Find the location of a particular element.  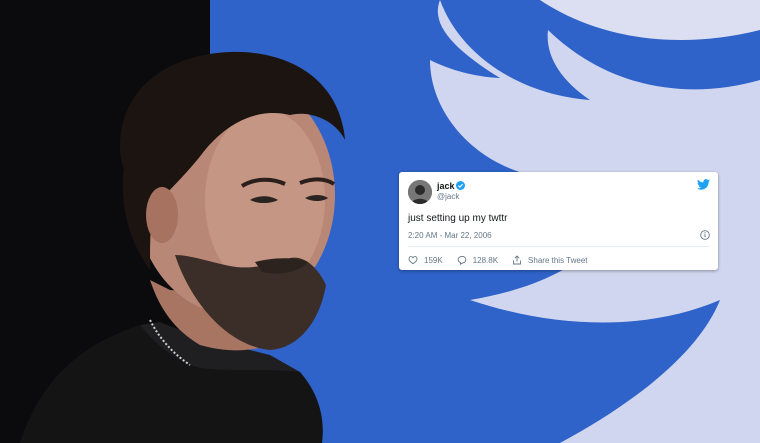

retweet-count: 128.8K is located at coordinates (485, 260).